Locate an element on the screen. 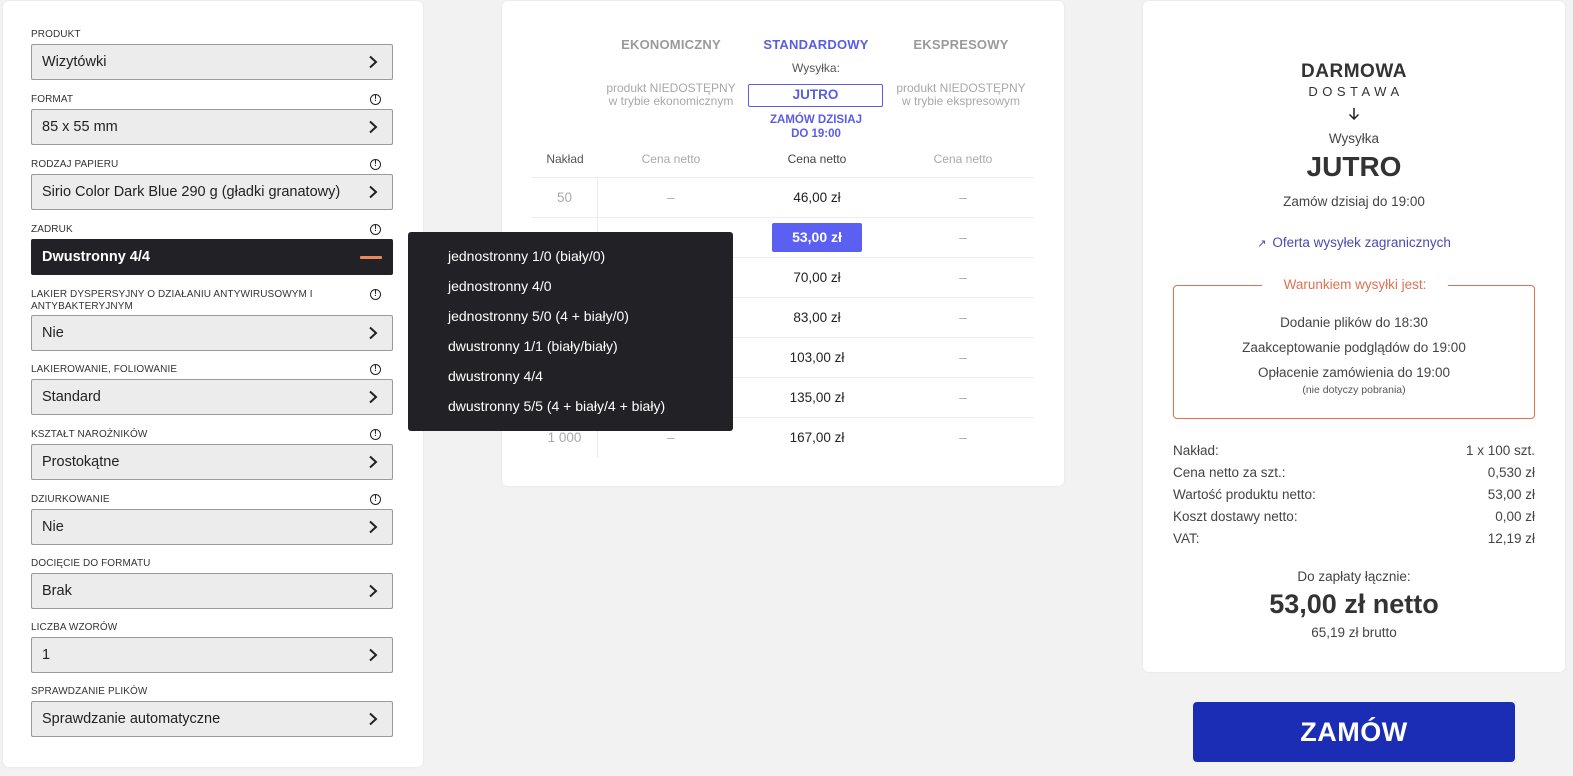  option-value: Standard is located at coordinates (71, 397).